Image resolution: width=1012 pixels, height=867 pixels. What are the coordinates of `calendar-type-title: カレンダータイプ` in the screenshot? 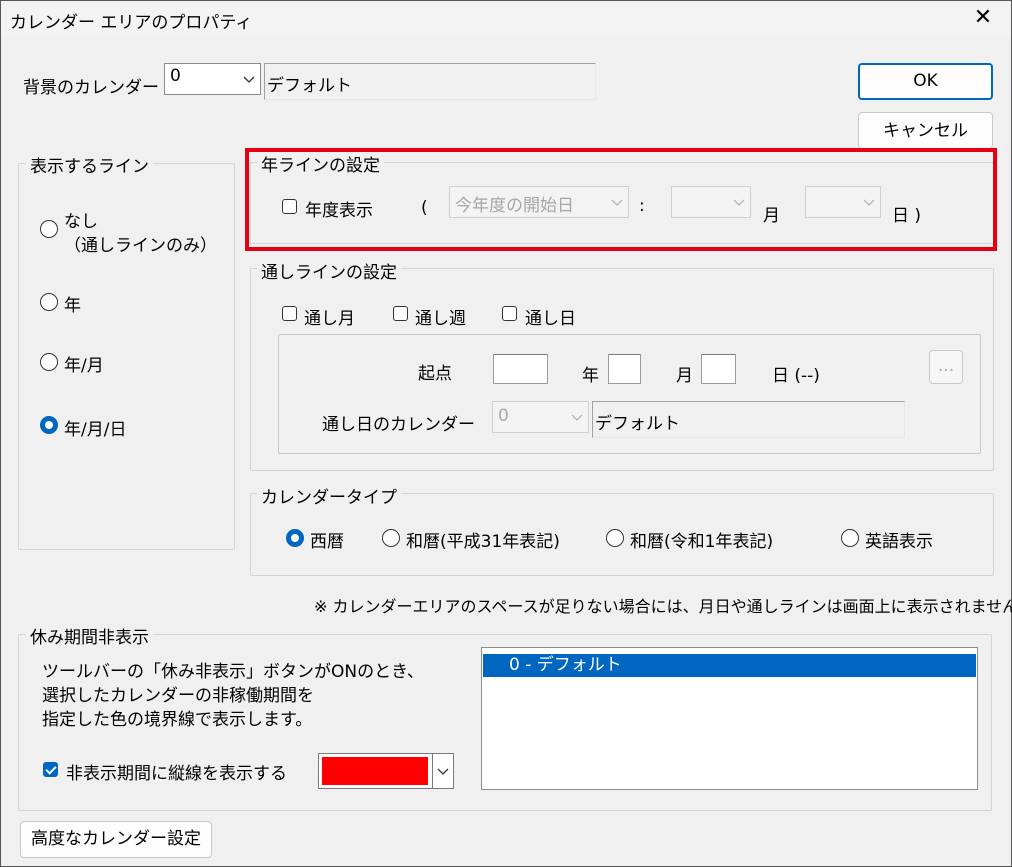 It's located at (329, 495).